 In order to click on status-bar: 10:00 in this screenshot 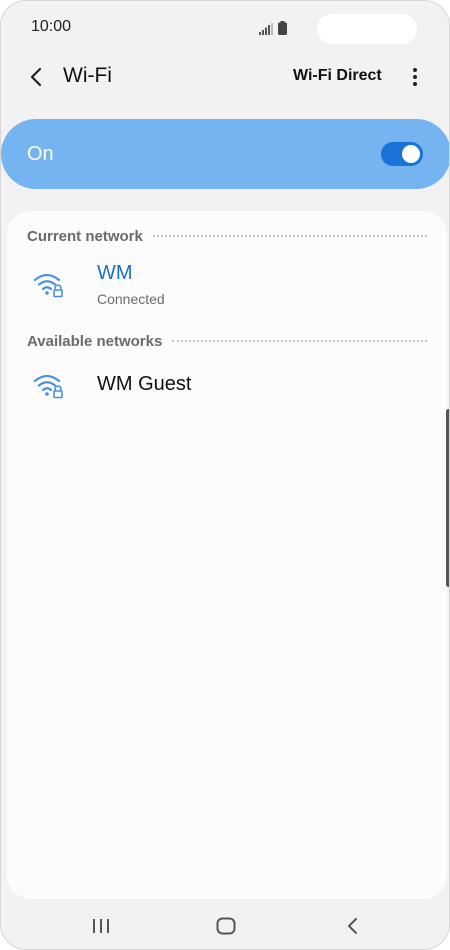, I will do `click(225, 28)`.